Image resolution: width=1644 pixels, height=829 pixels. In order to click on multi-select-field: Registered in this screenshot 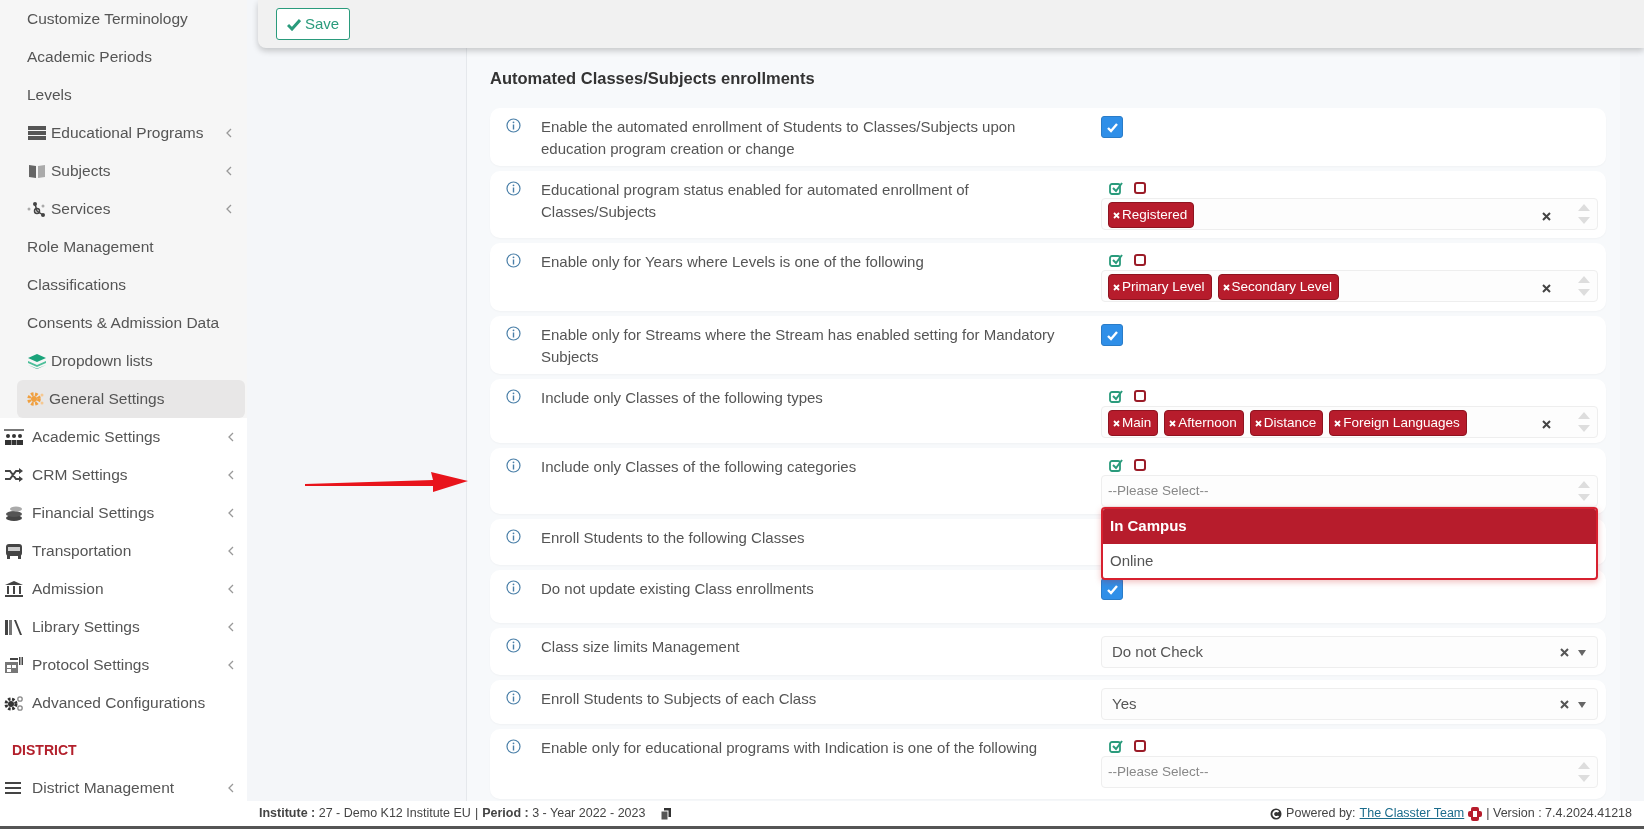, I will do `click(1349, 214)`.